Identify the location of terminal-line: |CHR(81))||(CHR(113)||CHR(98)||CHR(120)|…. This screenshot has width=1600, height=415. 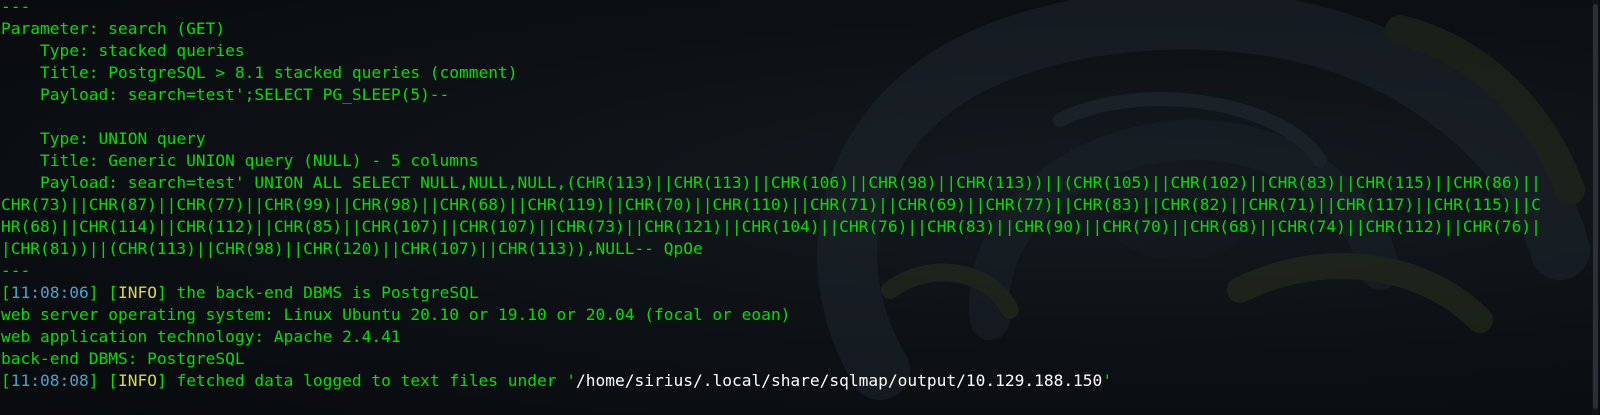
(793, 249).